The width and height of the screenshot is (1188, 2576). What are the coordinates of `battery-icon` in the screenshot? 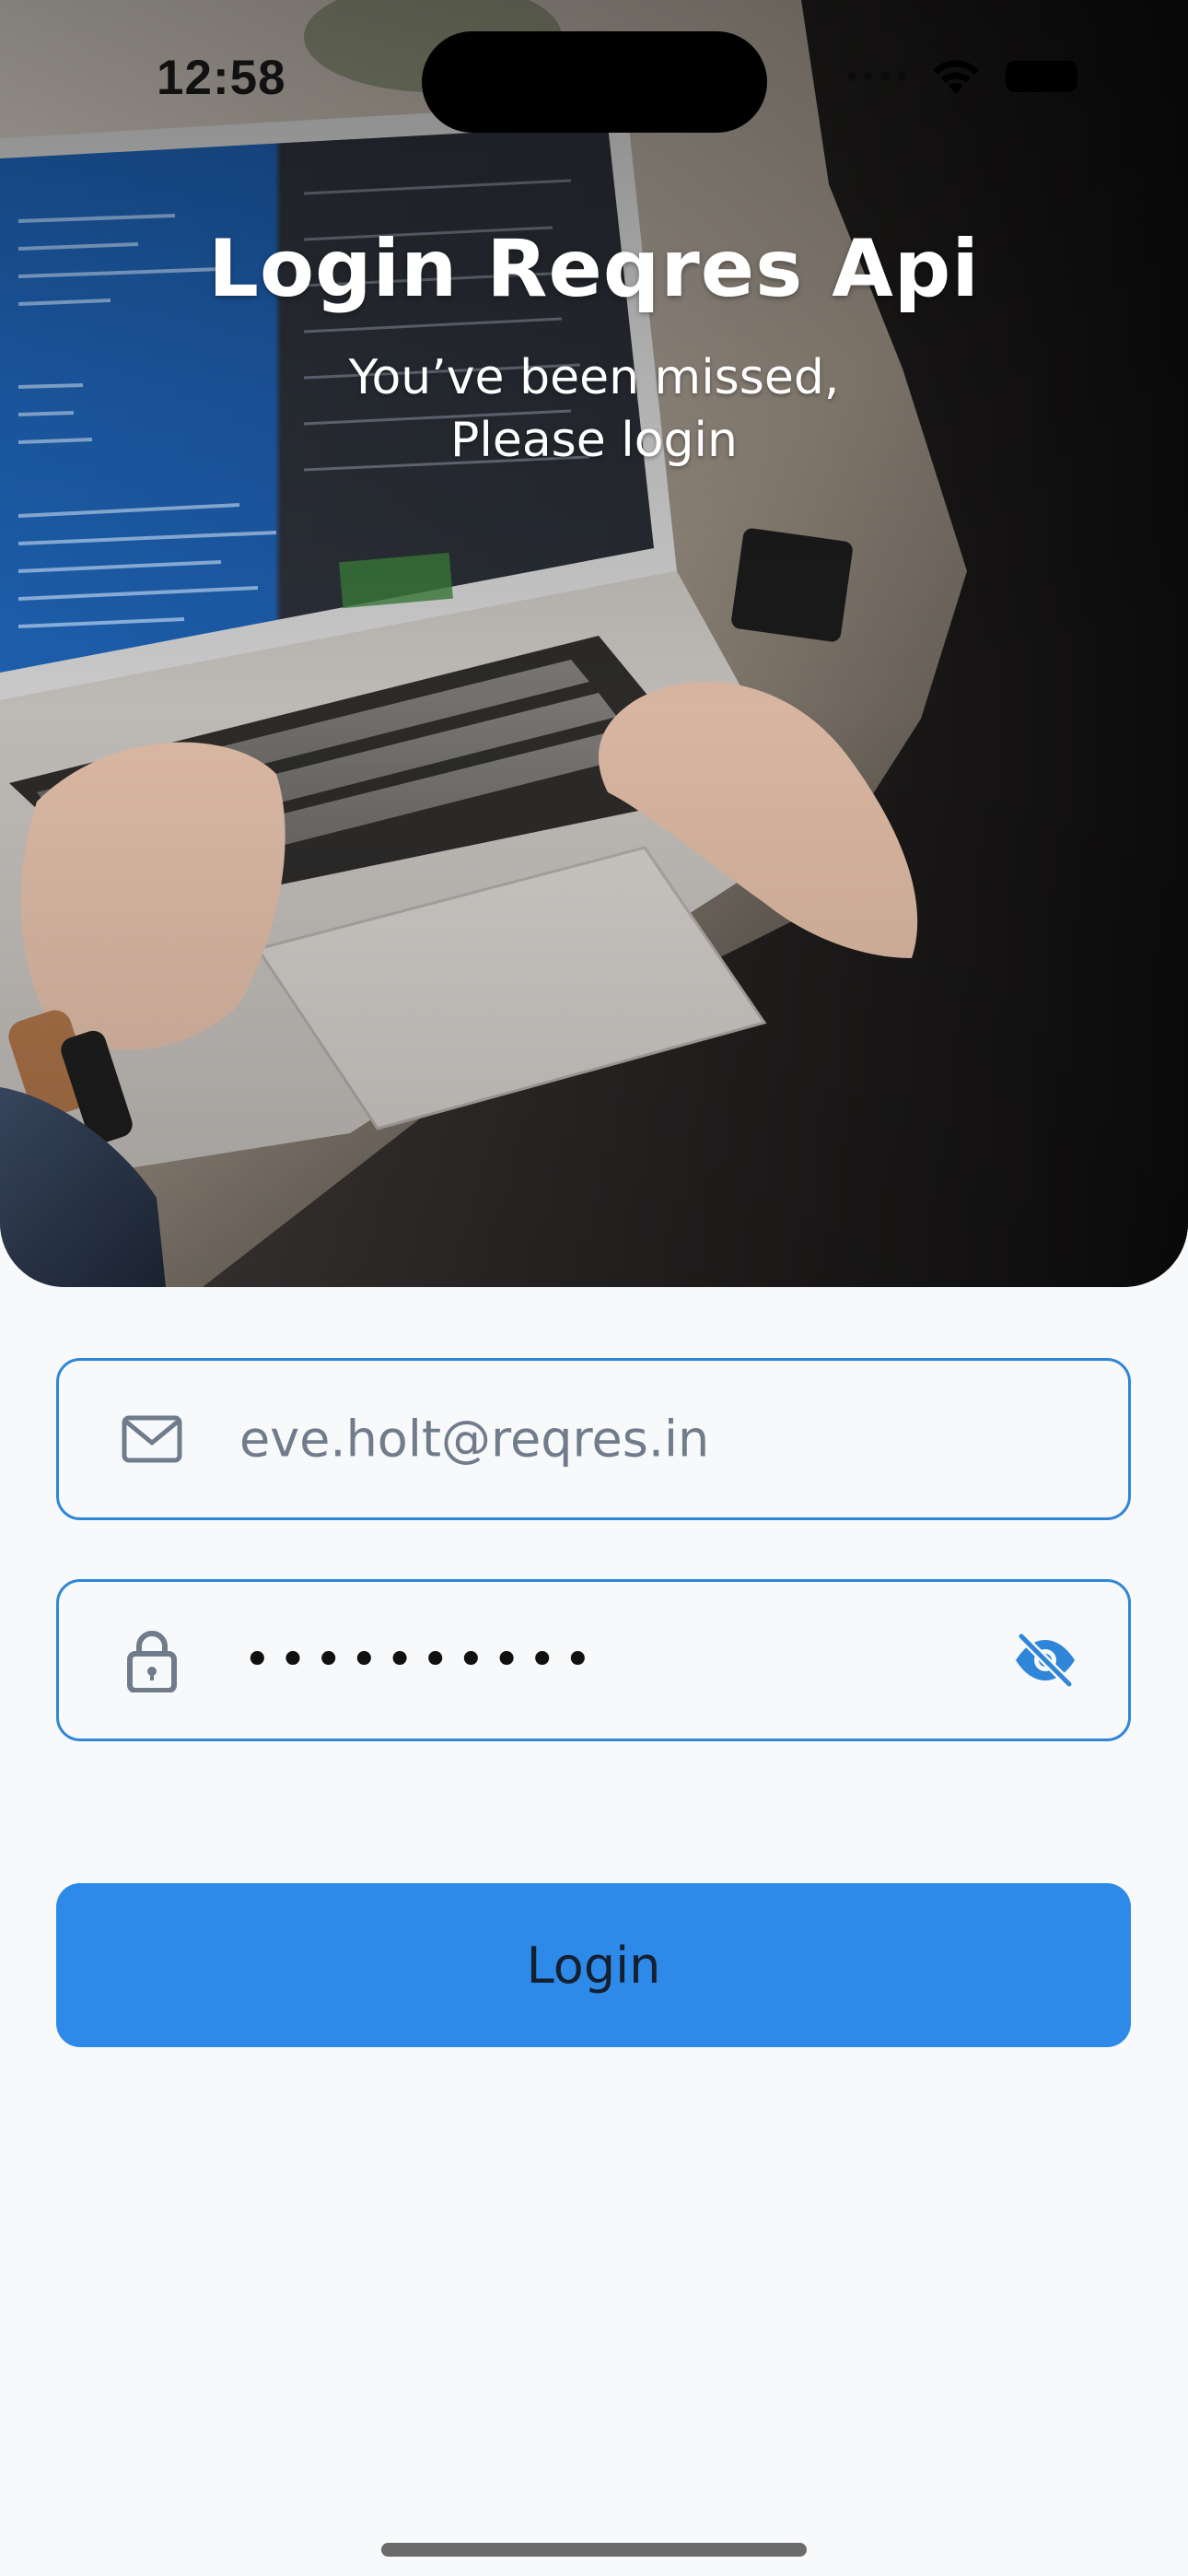 It's located at (1041, 76).